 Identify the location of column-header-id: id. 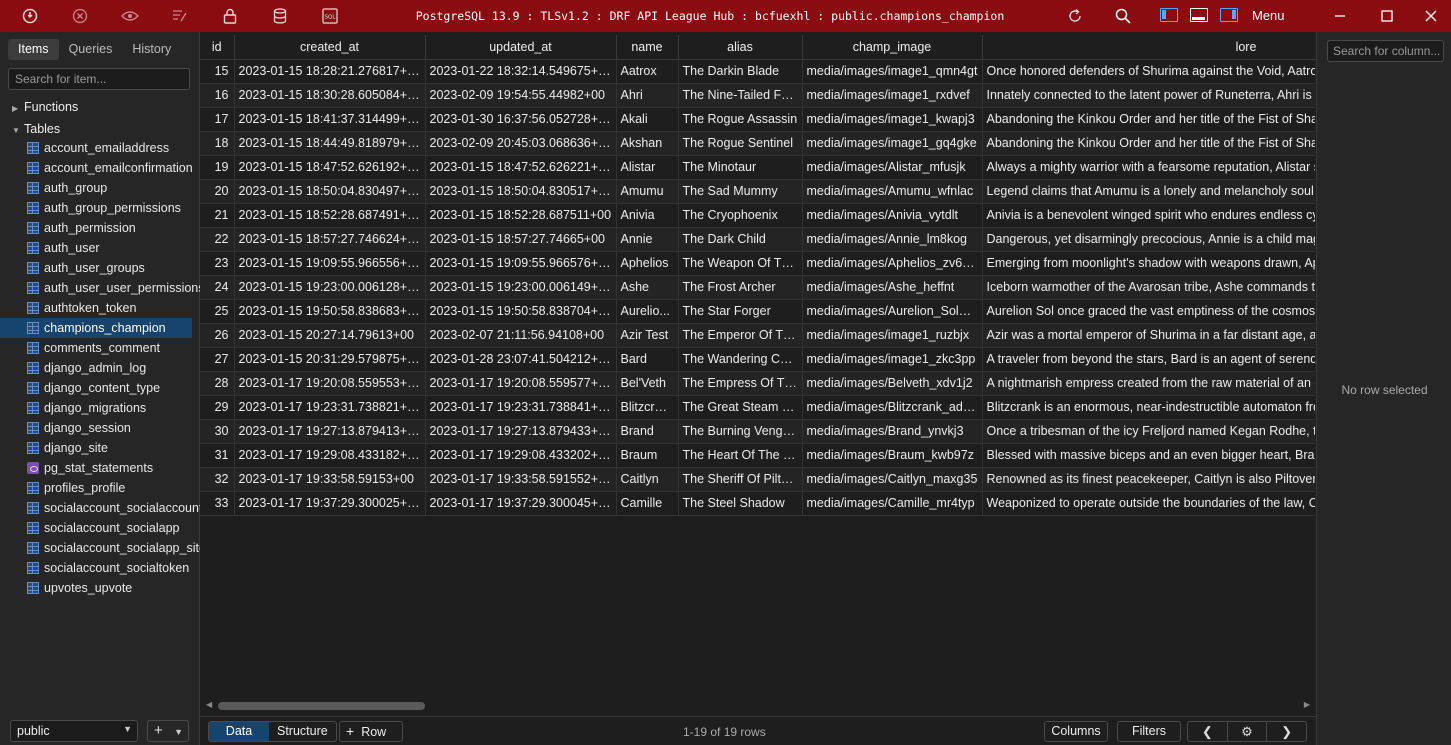
(217, 47).